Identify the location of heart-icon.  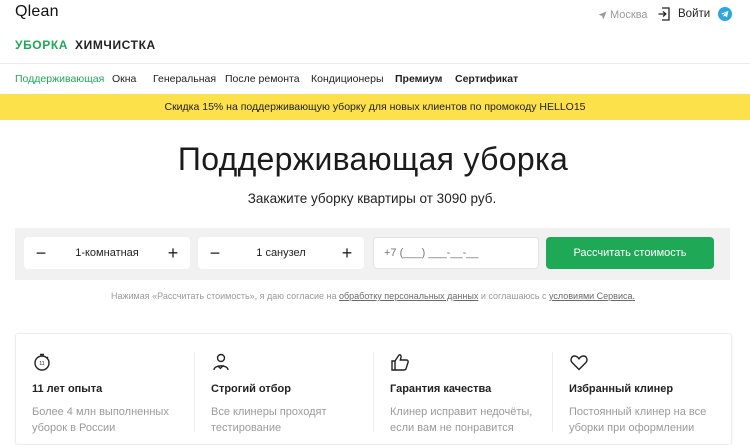
(579, 363).